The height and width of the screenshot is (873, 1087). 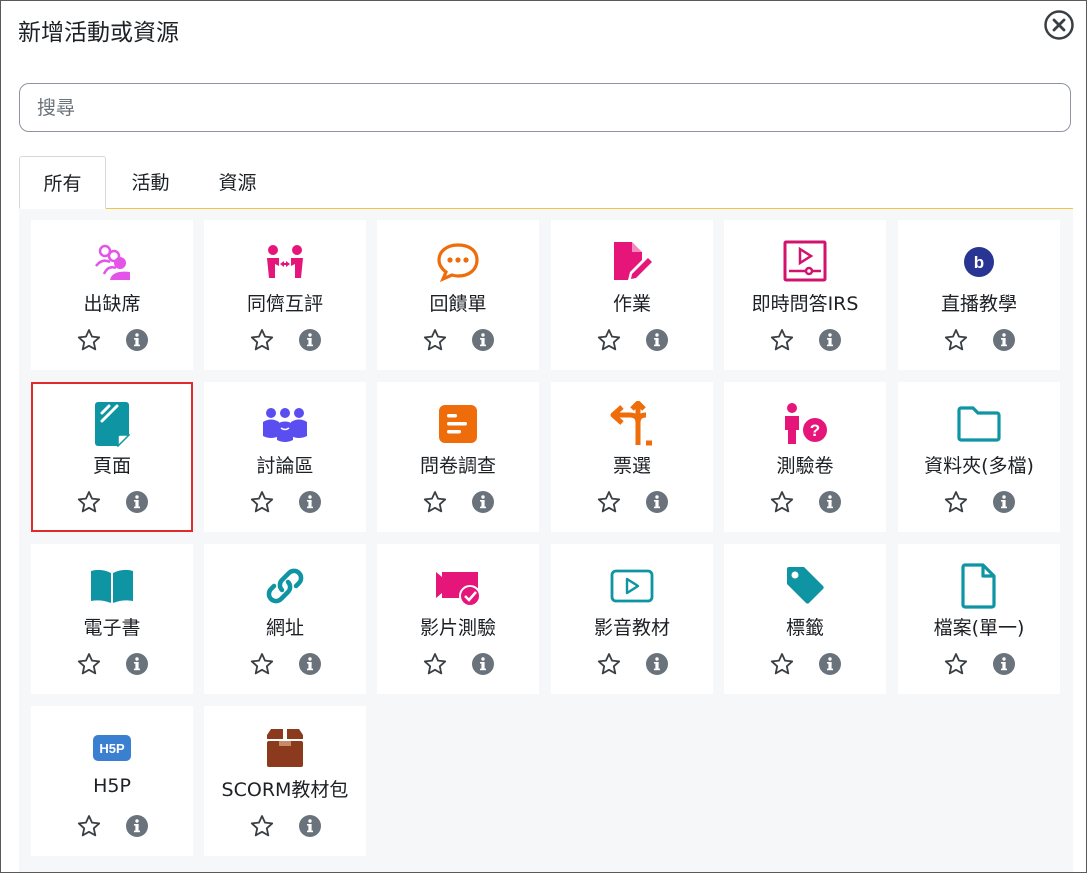 What do you see at coordinates (62, 182) in the screenshot?
I see `tab-all: 所有` at bounding box center [62, 182].